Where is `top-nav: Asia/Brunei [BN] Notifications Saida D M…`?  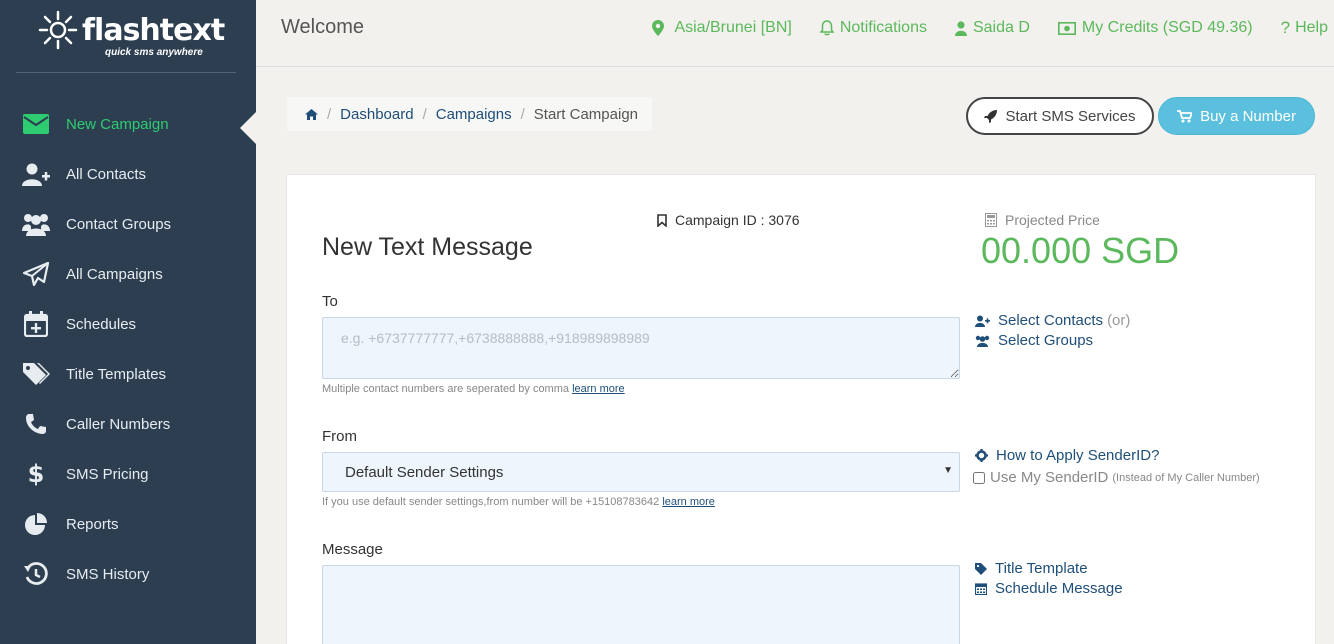
top-nav: Asia/Brunei [BN] Notifications Saida D M… is located at coordinates (976, 28).